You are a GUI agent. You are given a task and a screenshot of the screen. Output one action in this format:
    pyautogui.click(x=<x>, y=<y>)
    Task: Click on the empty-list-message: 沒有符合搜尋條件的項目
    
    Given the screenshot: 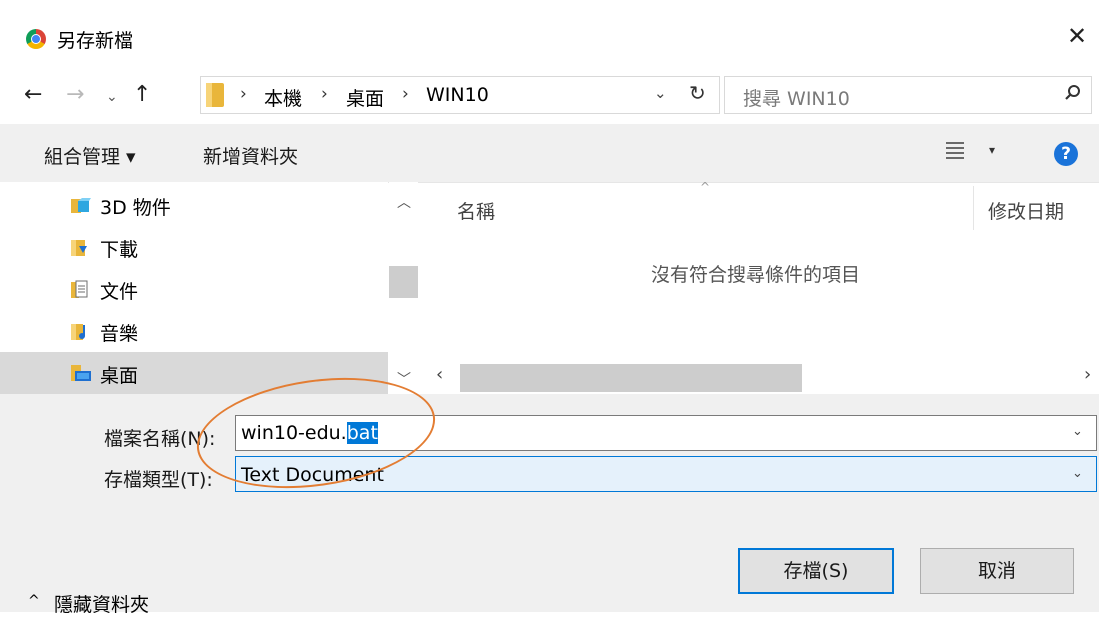 What is the action you would take?
    pyautogui.click(x=756, y=275)
    